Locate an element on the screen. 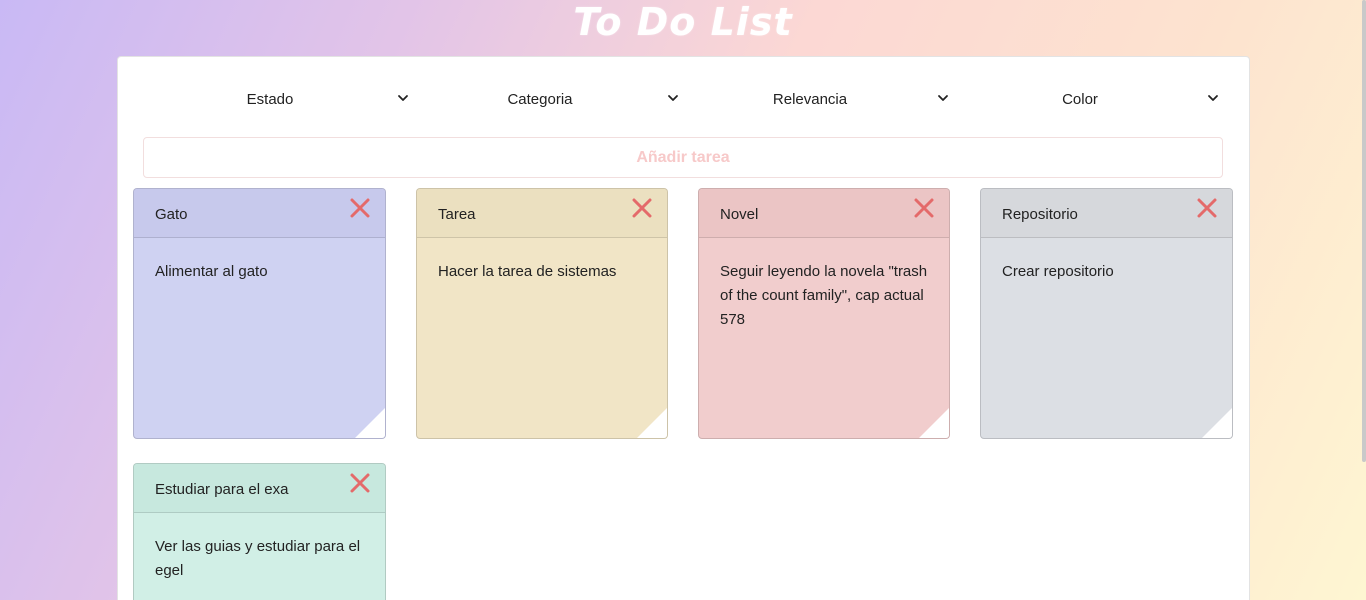 This screenshot has width=1366, height=600. filter-categoria: Categoria is located at coordinates (552, 100).